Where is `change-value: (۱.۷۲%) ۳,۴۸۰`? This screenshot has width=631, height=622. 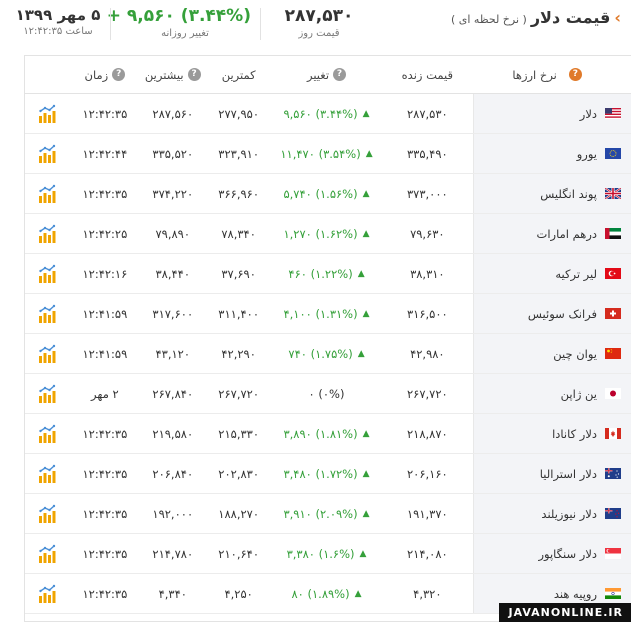 change-value: (۱.۷۲%) ۳,۴۸۰ is located at coordinates (320, 473).